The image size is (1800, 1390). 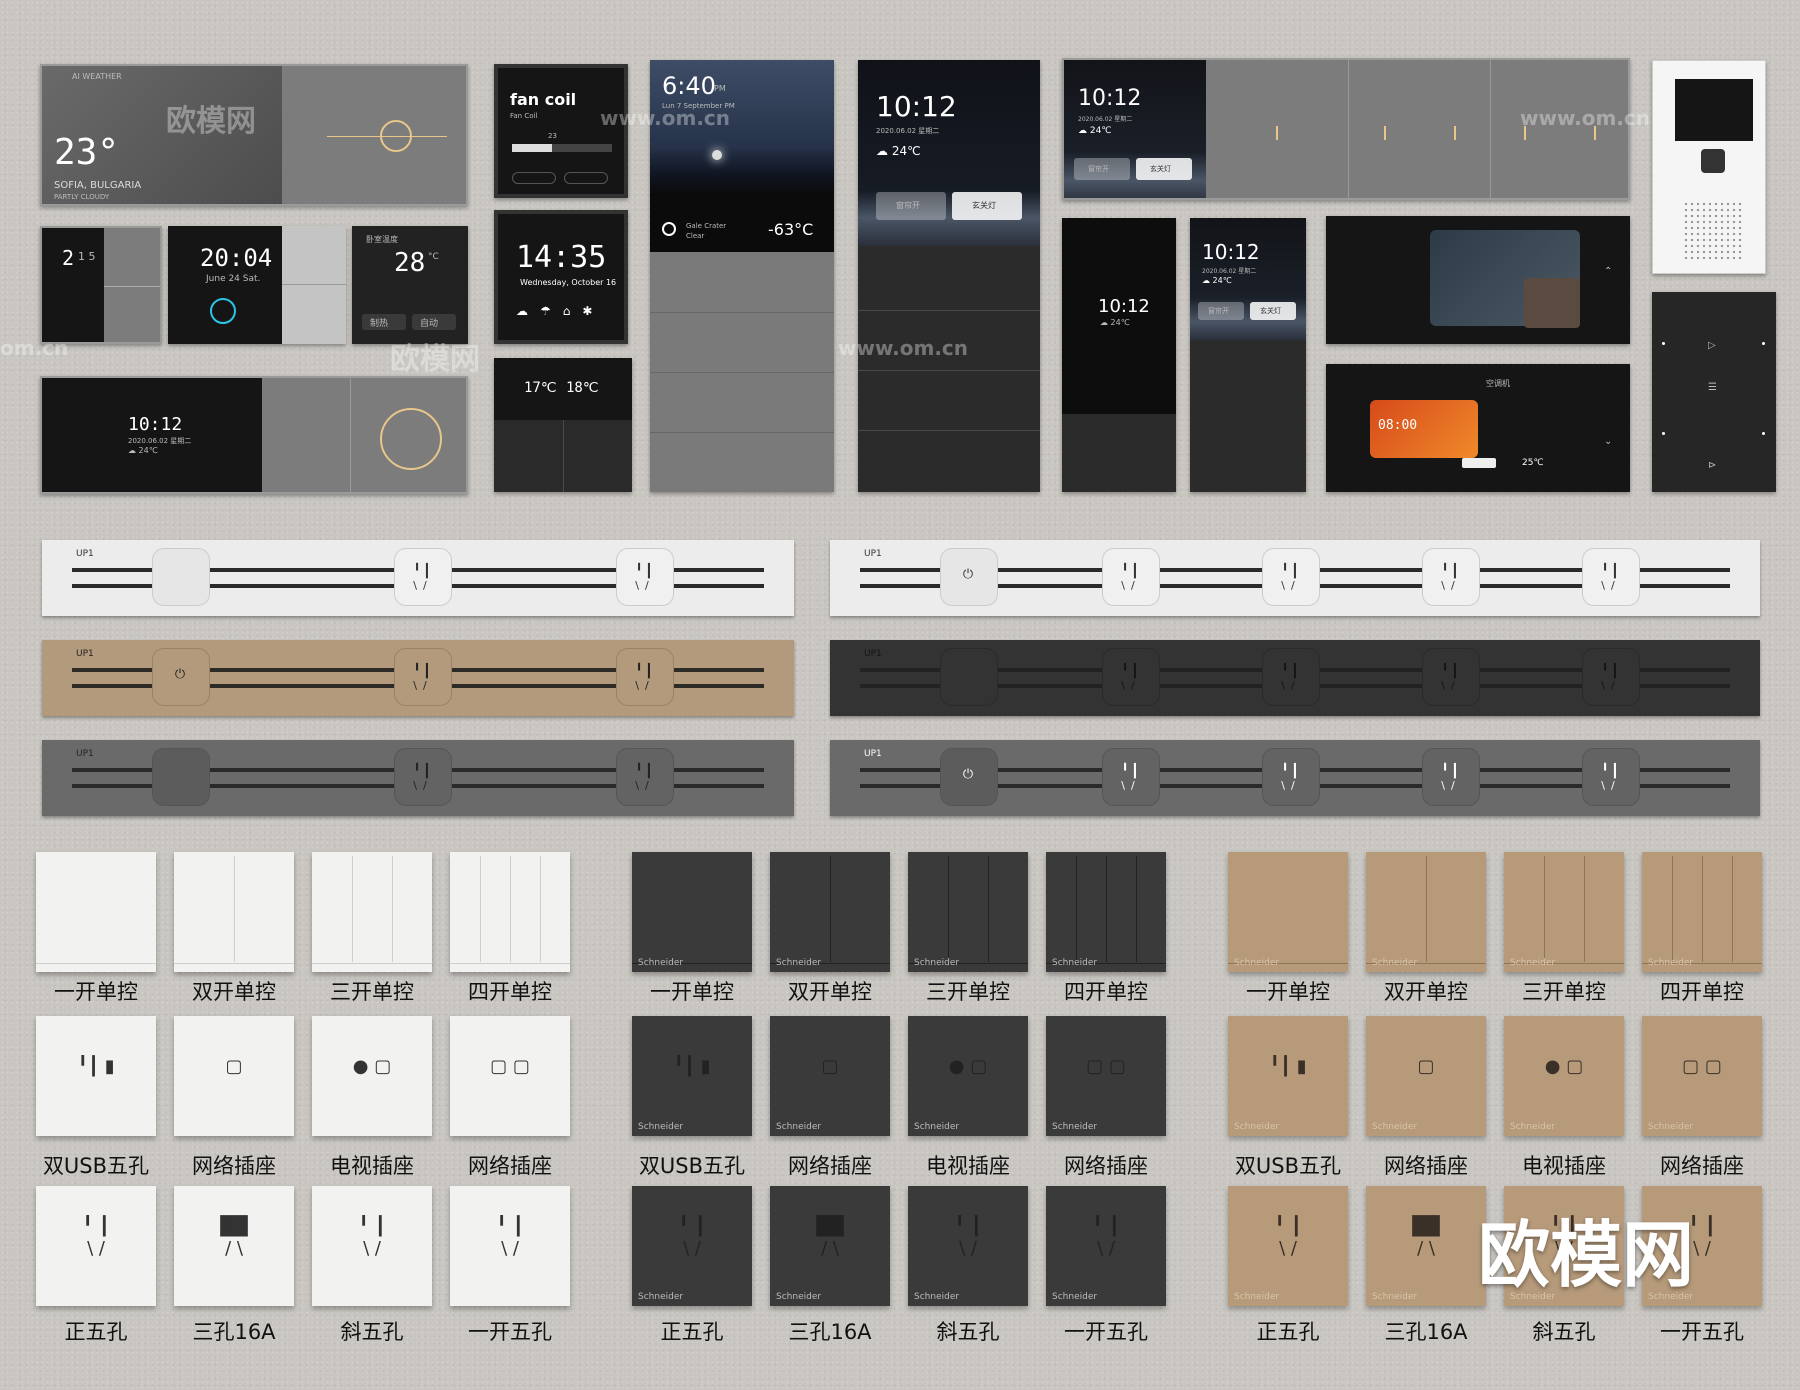 I want to click on wide-right-btn2: 玄关灯, so click(x=1164, y=169).